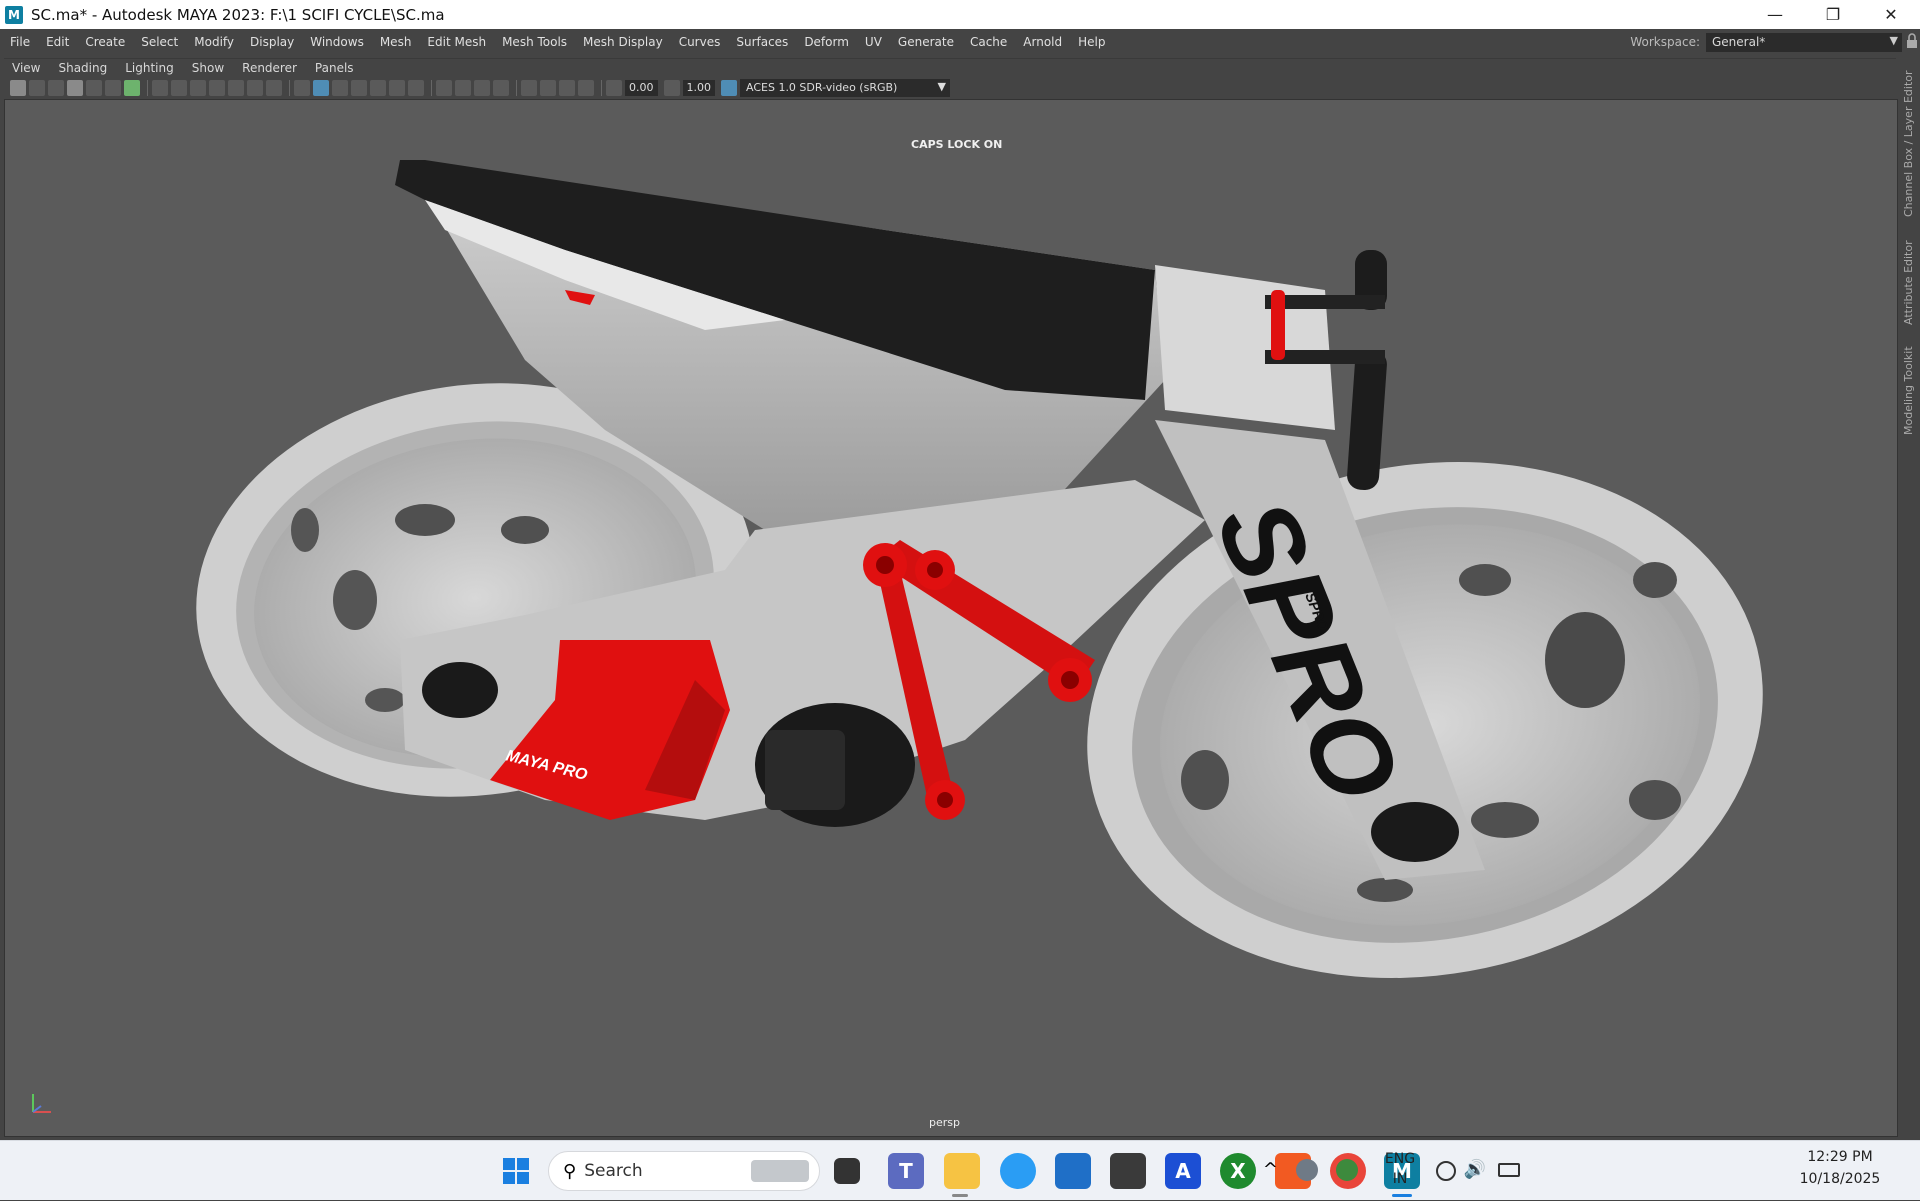  Describe the element at coordinates (463, 88) in the screenshot. I see `motion-blur-icon` at that location.